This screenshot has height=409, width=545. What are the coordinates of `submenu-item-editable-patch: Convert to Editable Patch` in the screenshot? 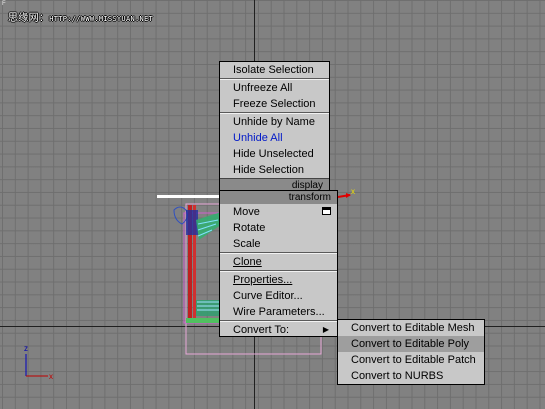 It's located at (411, 360).